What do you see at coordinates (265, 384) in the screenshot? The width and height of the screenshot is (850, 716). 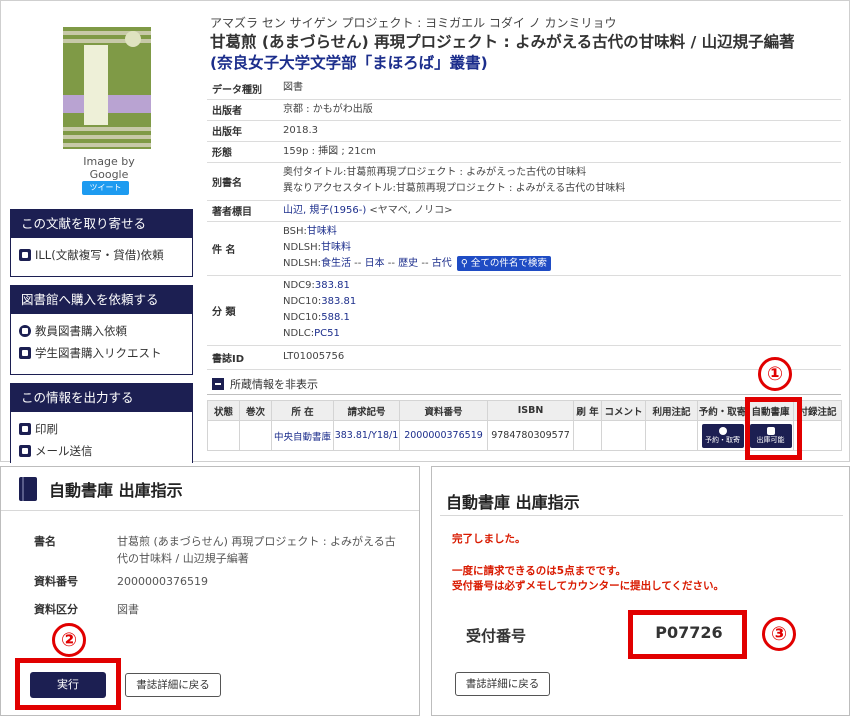 I see `holdings-toggle: 所蔵情報を非表示` at bounding box center [265, 384].